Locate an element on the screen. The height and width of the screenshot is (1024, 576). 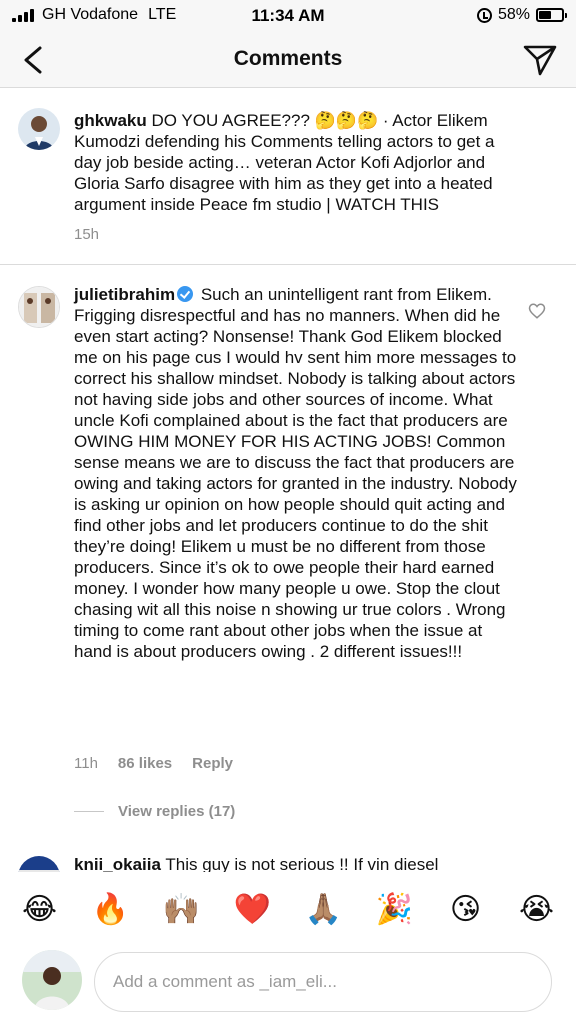
comment-likes: 86 likes is located at coordinates (145, 763).